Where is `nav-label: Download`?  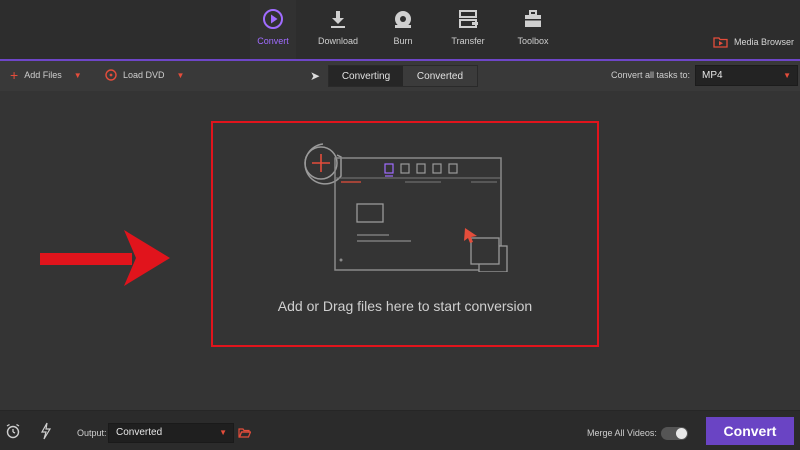 nav-label: Download is located at coordinates (338, 41).